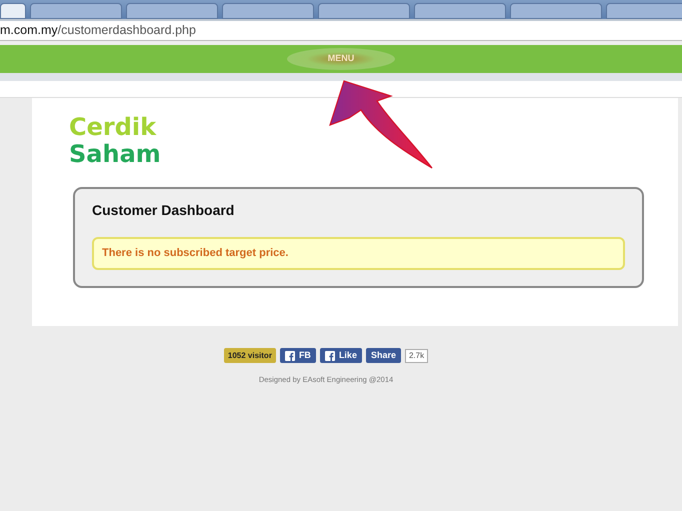  Describe the element at coordinates (164, 210) in the screenshot. I see `panel-title: Customer Dashboard` at that location.